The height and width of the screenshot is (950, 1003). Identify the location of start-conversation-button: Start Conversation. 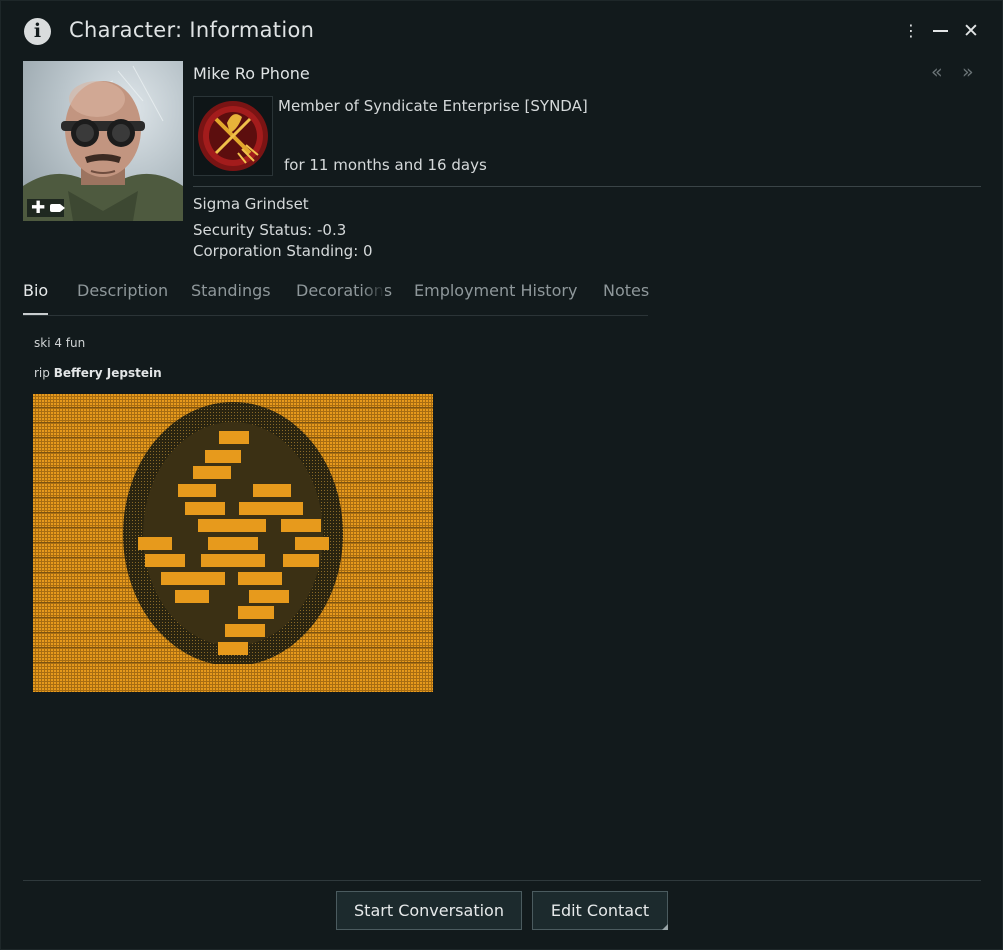
(429, 910).